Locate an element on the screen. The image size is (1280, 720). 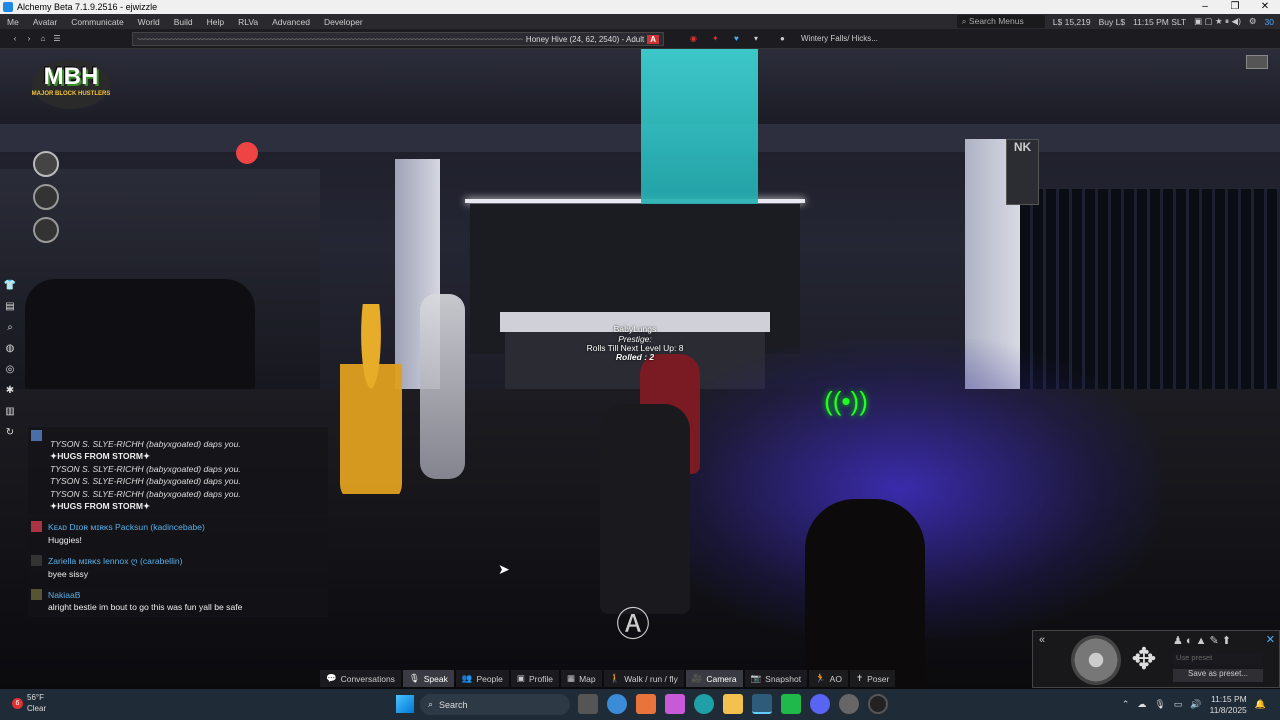
menu-avatar: Avatar is located at coordinates (45, 22).